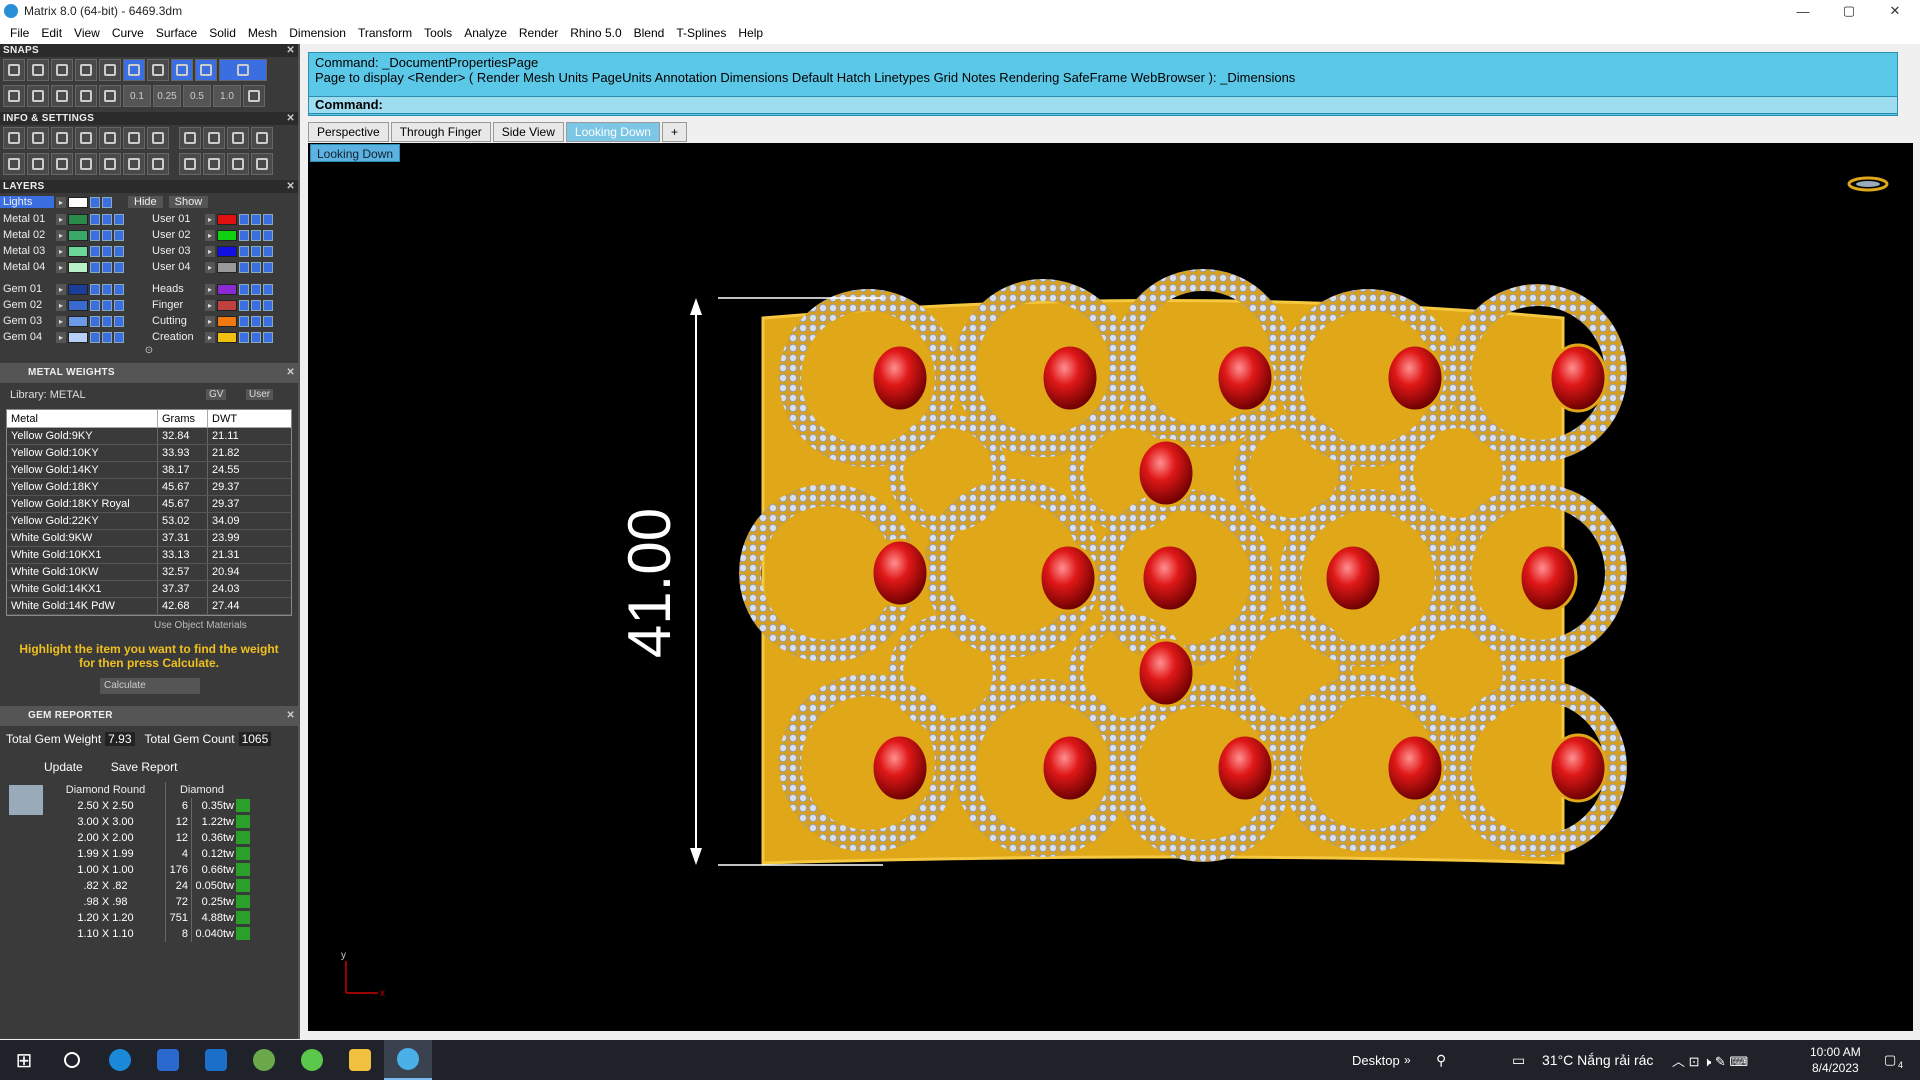 The width and height of the screenshot is (1920, 1080). Describe the element at coordinates (197, 96) in the screenshot. I see `snap-step-05: 0.5` at that location.